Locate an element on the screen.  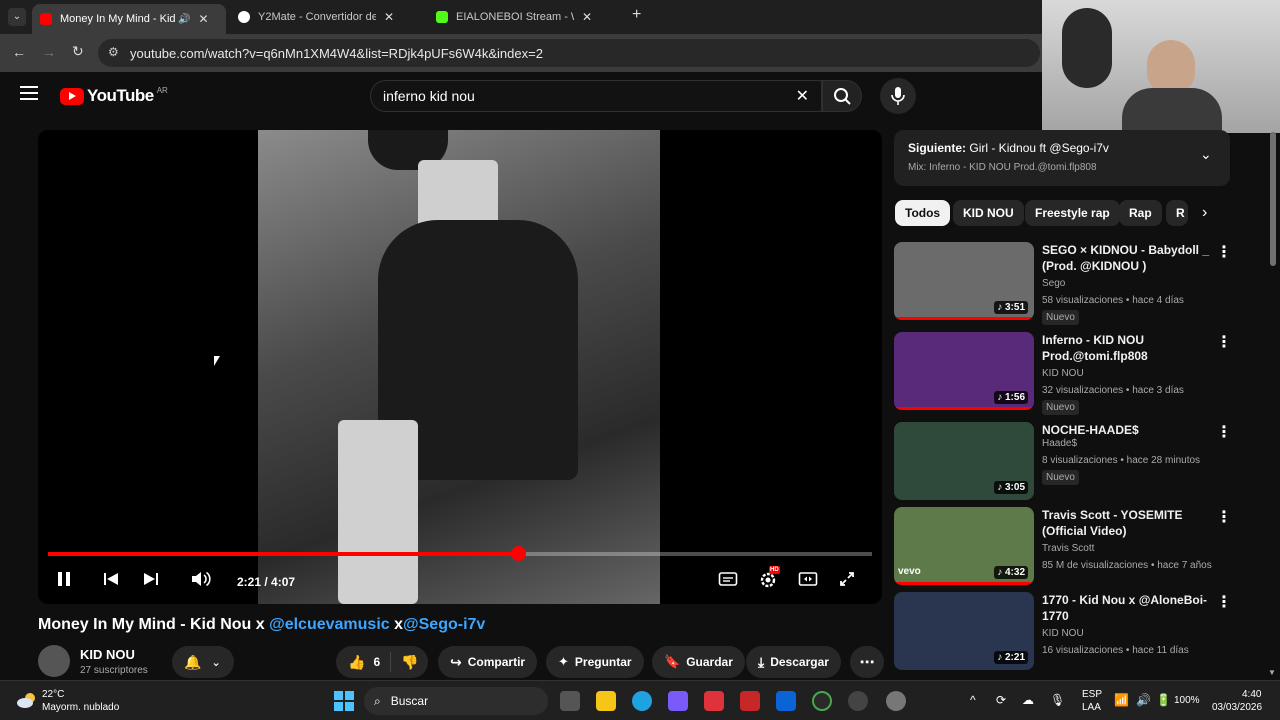
scroll-down-arrow-icon: ▼ is located at coordinates (1272, 672).